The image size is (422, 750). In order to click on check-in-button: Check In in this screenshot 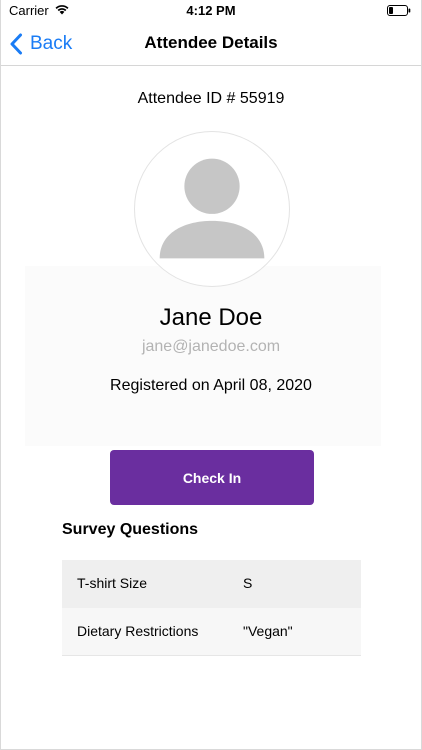, I will do `click(212, 477)`.